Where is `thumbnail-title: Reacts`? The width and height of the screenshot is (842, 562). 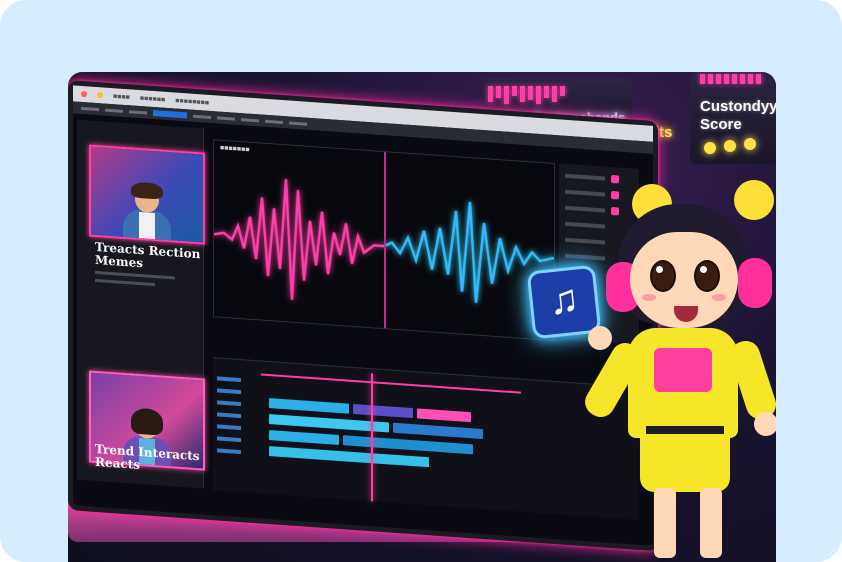
thumbnail-title: Reacts is located at coordinates (117, 463).